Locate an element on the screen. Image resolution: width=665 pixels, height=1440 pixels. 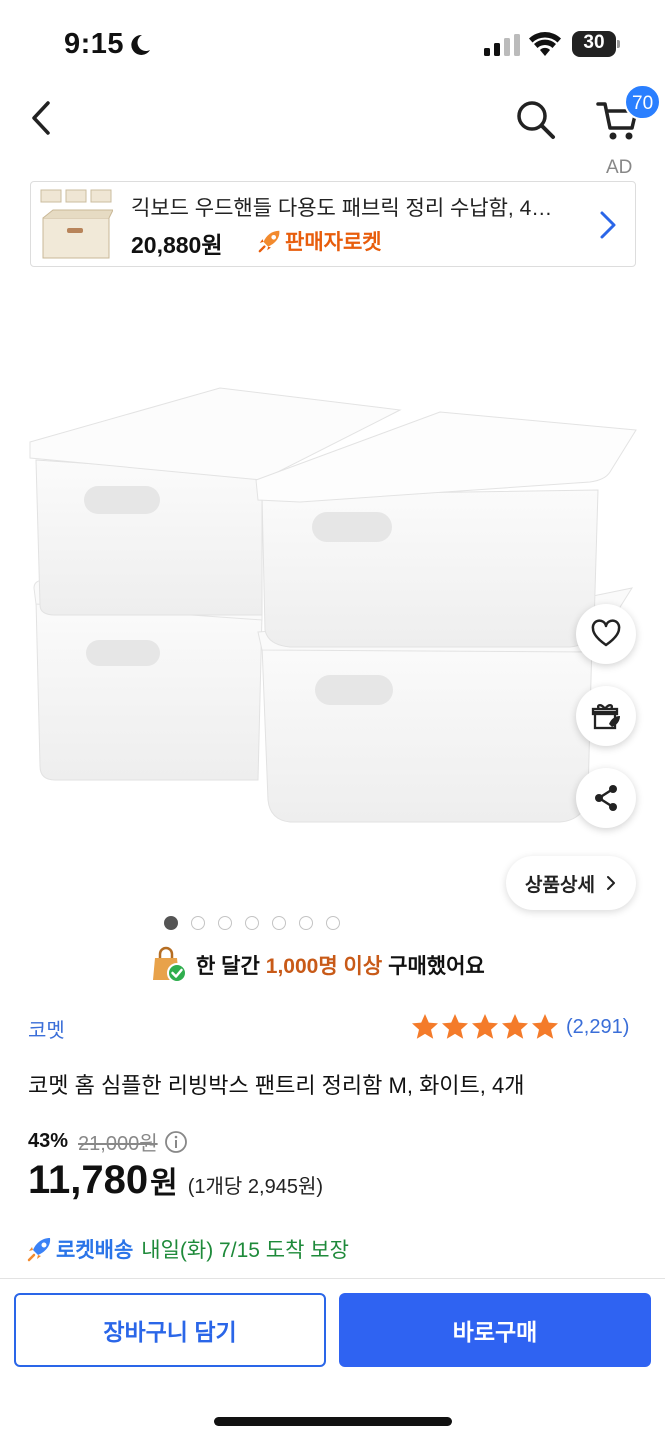
moon-icon is located at coordinates (140, 44).